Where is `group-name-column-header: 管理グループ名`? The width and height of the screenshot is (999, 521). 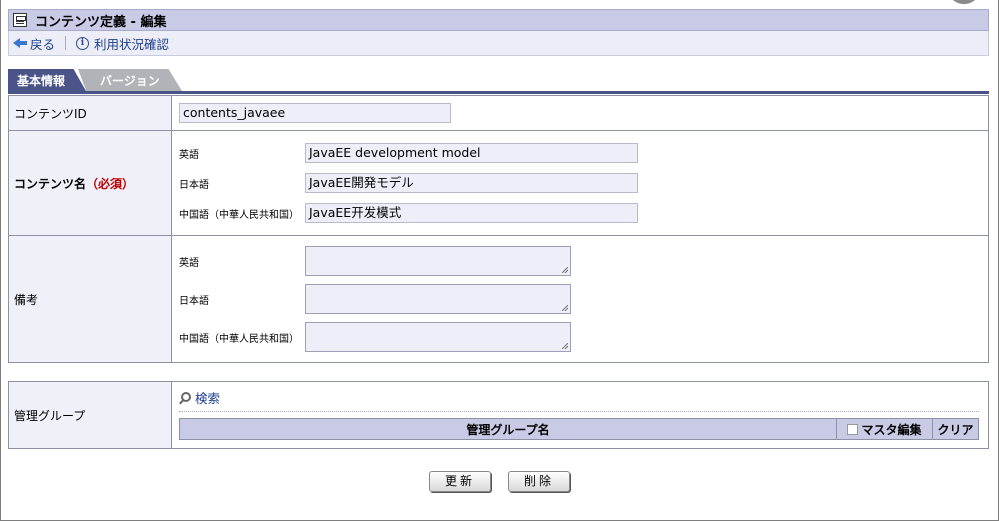
group-name-column-header: 管理グループ名 is located at coordinates (508, 429).